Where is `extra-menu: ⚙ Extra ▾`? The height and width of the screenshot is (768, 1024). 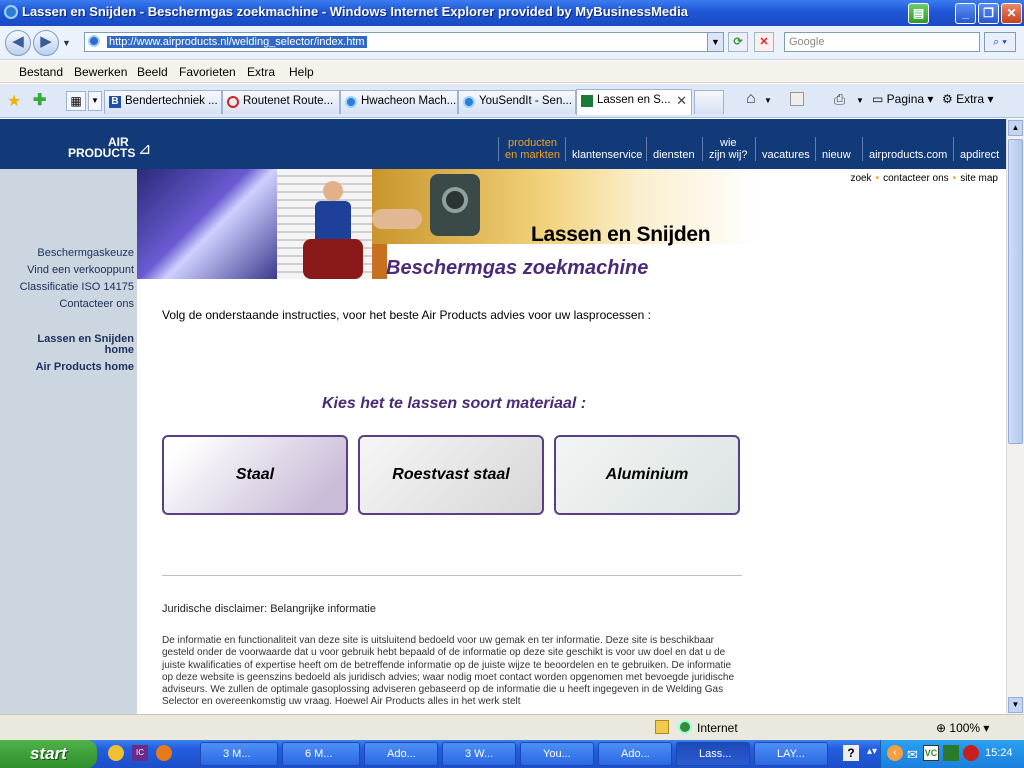
extra-menu: ⚙ Extra ▾ is located at coordinates (967, 99).